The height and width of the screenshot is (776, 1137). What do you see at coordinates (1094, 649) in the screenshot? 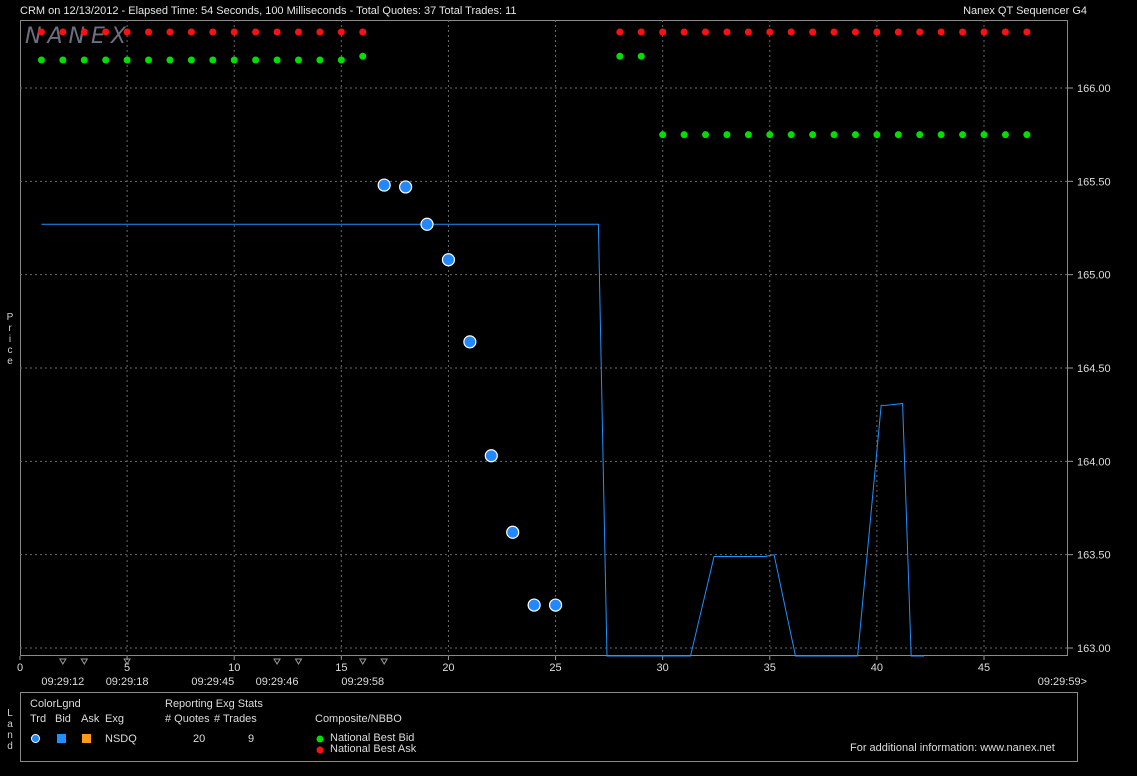
I see `y-tick-label: 163.00` at bounding box center [1094, 649].